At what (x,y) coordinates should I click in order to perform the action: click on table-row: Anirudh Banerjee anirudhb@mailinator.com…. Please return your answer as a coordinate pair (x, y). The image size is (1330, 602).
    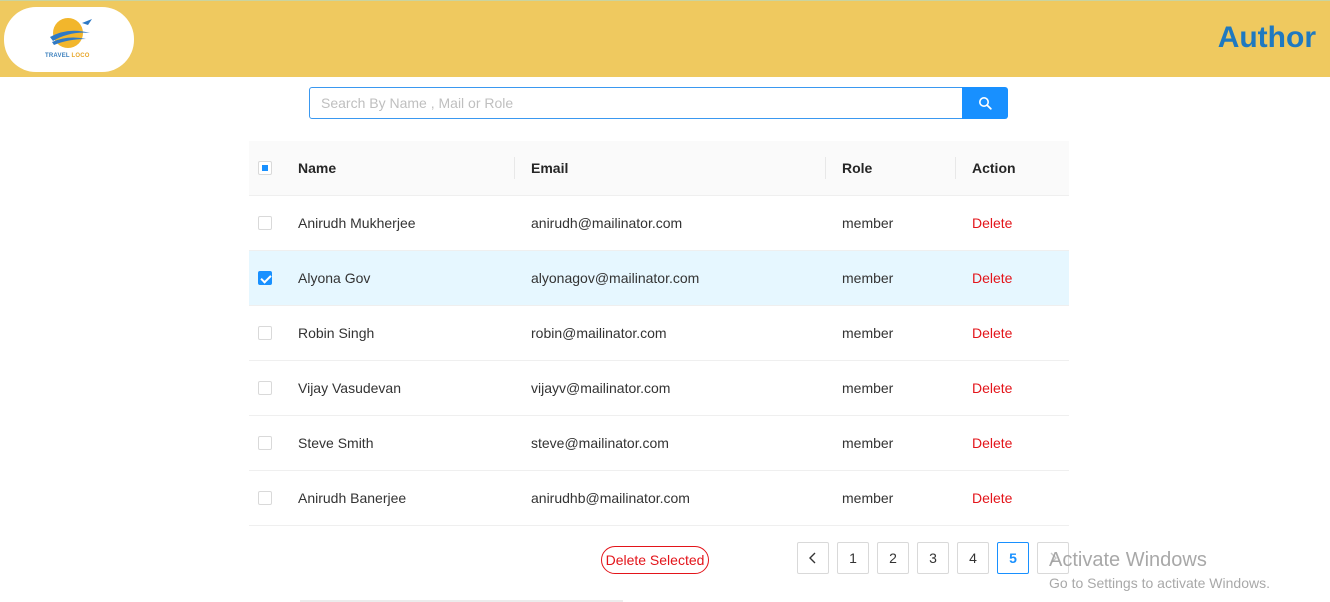
    Looking at the image, I should click on (659, 498).